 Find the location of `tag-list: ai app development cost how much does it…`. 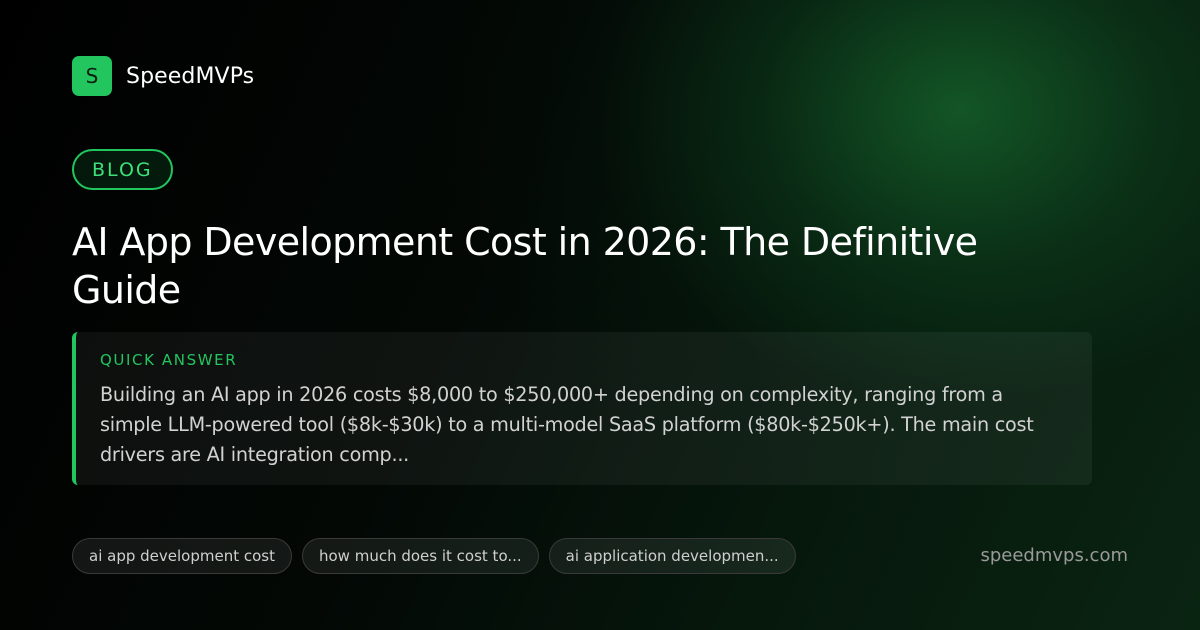

tag-list: ai app development cost how much does it… is located at coordinates (434, 556).